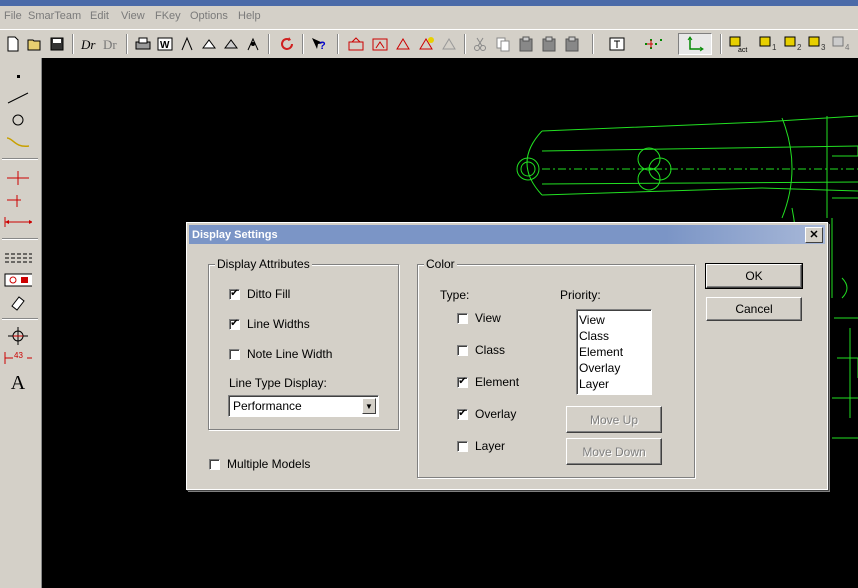 This screenshot has height=588, width=858. Describe the element at coordinates (526, 44) in the screenshot. I see `paste-icon` at that location.